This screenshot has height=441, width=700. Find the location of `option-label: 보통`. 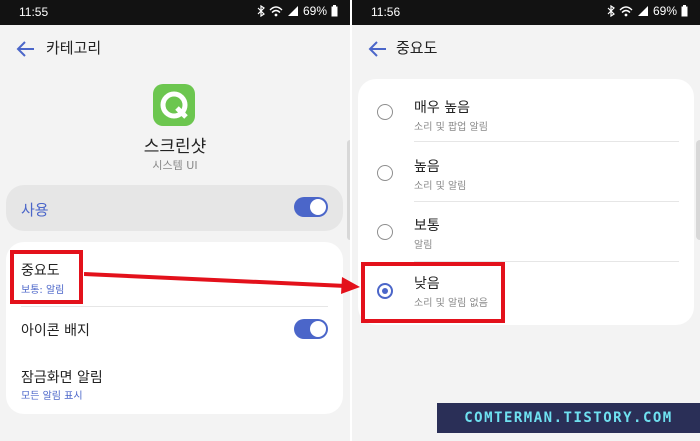

option-label: 보통 is located at coordinates (427, 226).